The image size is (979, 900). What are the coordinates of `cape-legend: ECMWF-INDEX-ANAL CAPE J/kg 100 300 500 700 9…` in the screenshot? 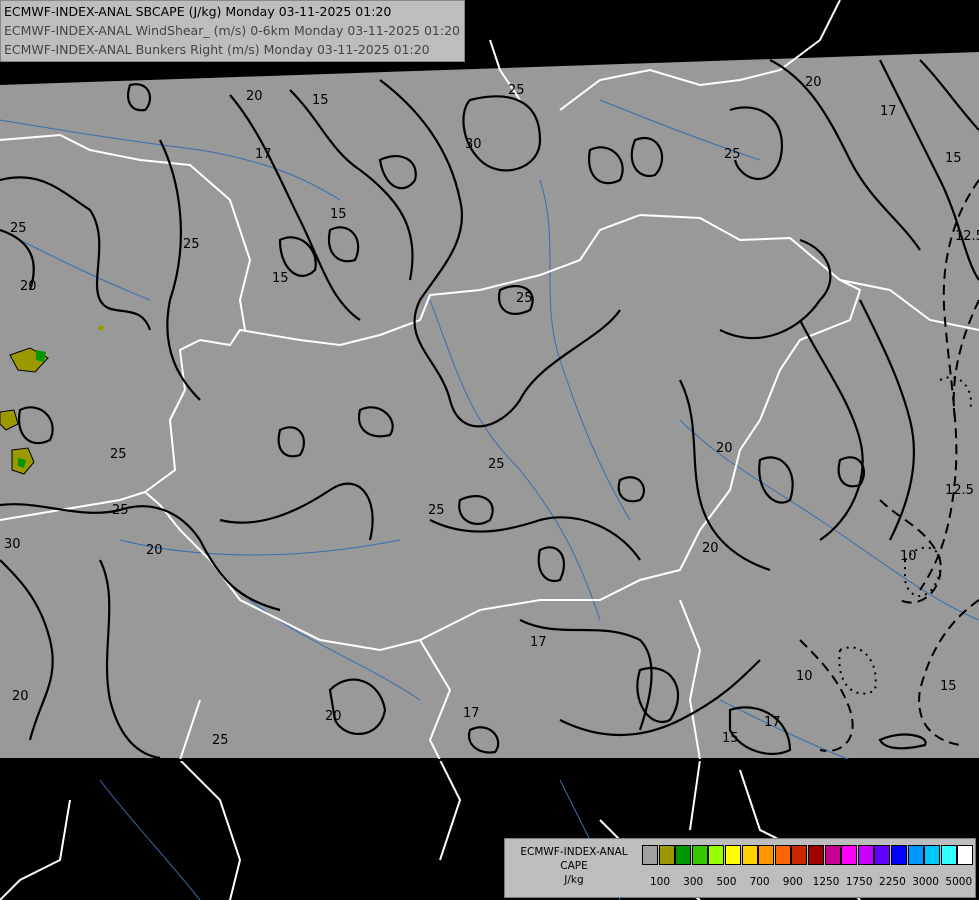 It's located at (740, 868).